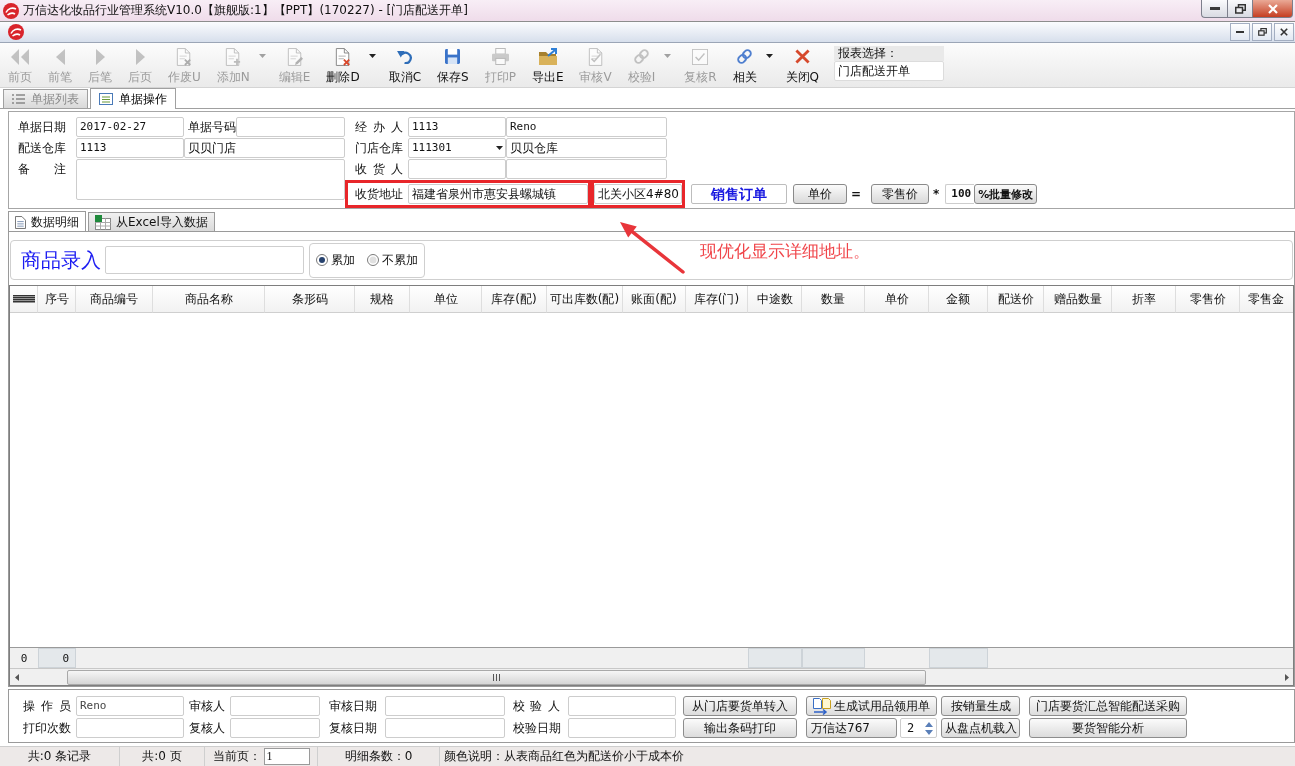  Describe the element at coordinates (980, 706) in the screenshot. I see `generate-button: 按销量生成` at that location.